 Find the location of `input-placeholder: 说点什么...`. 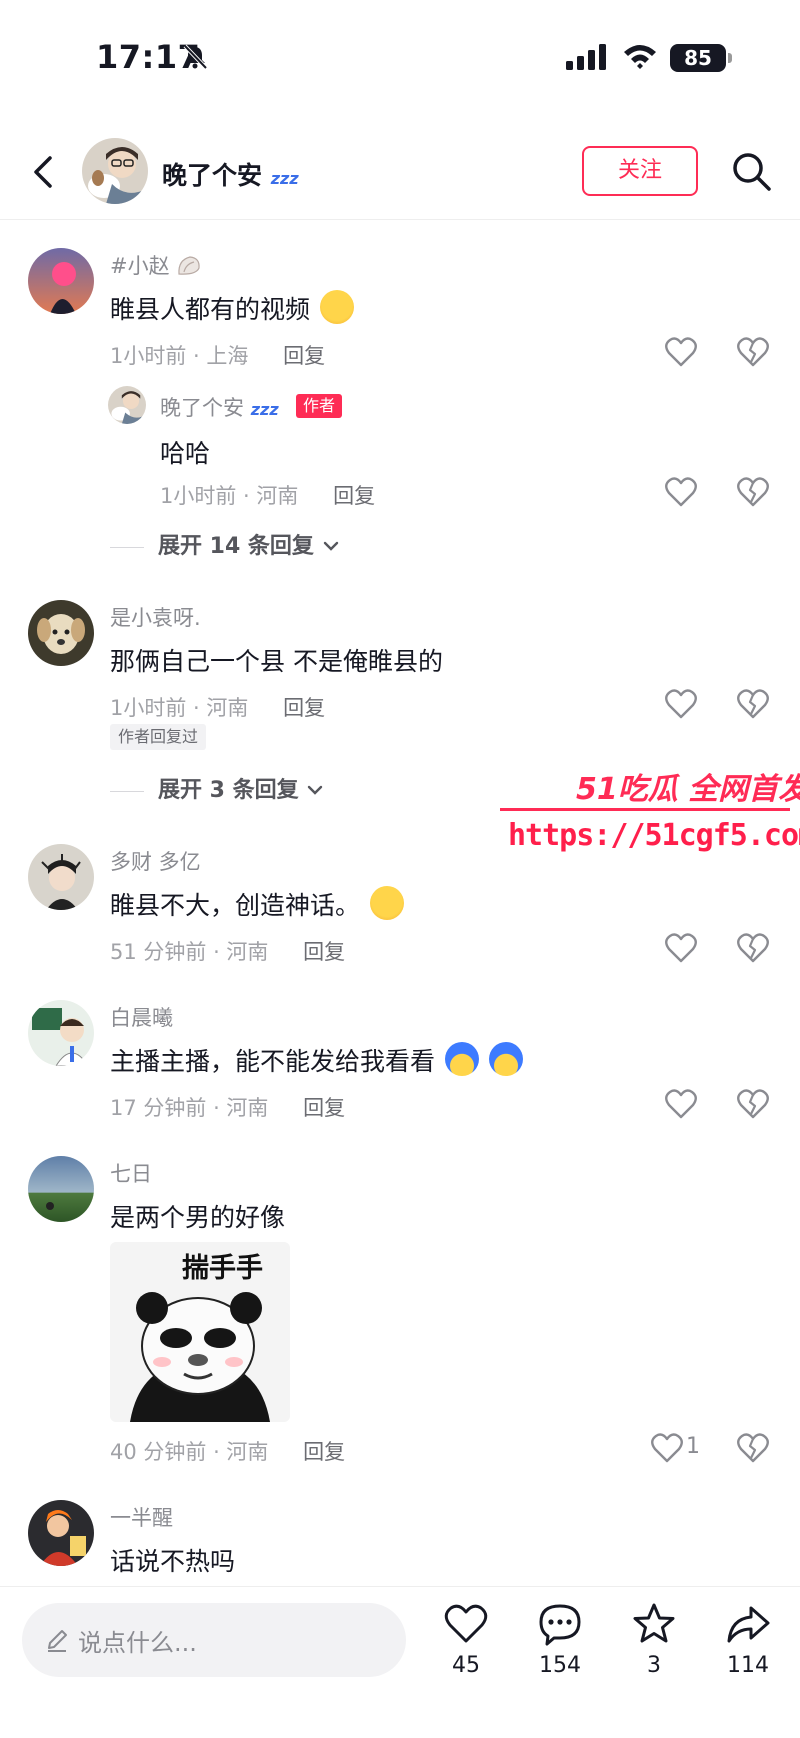

input-placeholder: 说点什么... is located at coordinates (137, 1643).